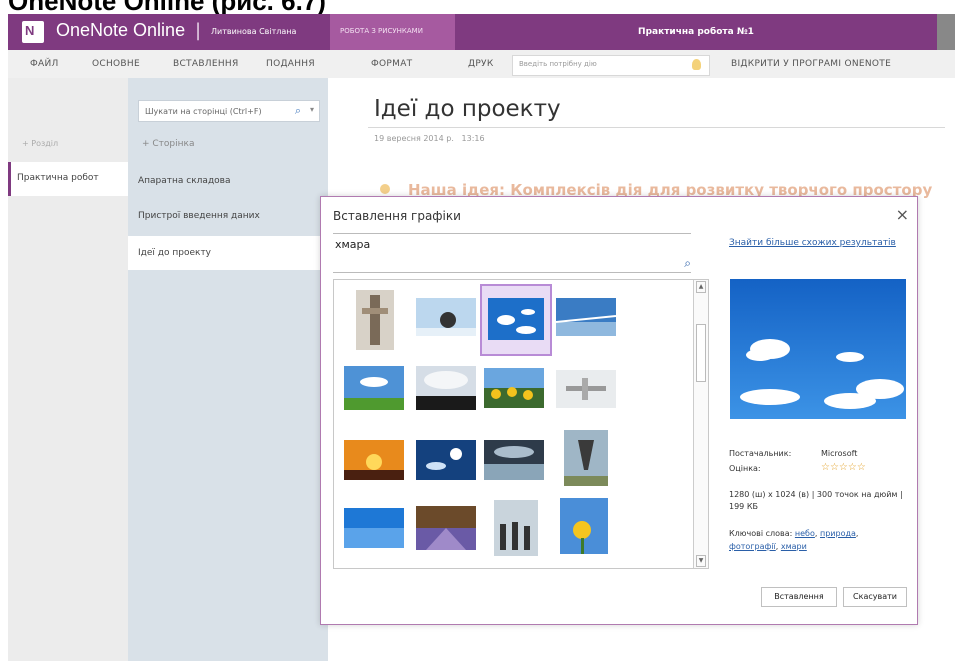  I want to click on page-timestamp: 19 вересня 2014 р. 13:16, so click(429, 138).